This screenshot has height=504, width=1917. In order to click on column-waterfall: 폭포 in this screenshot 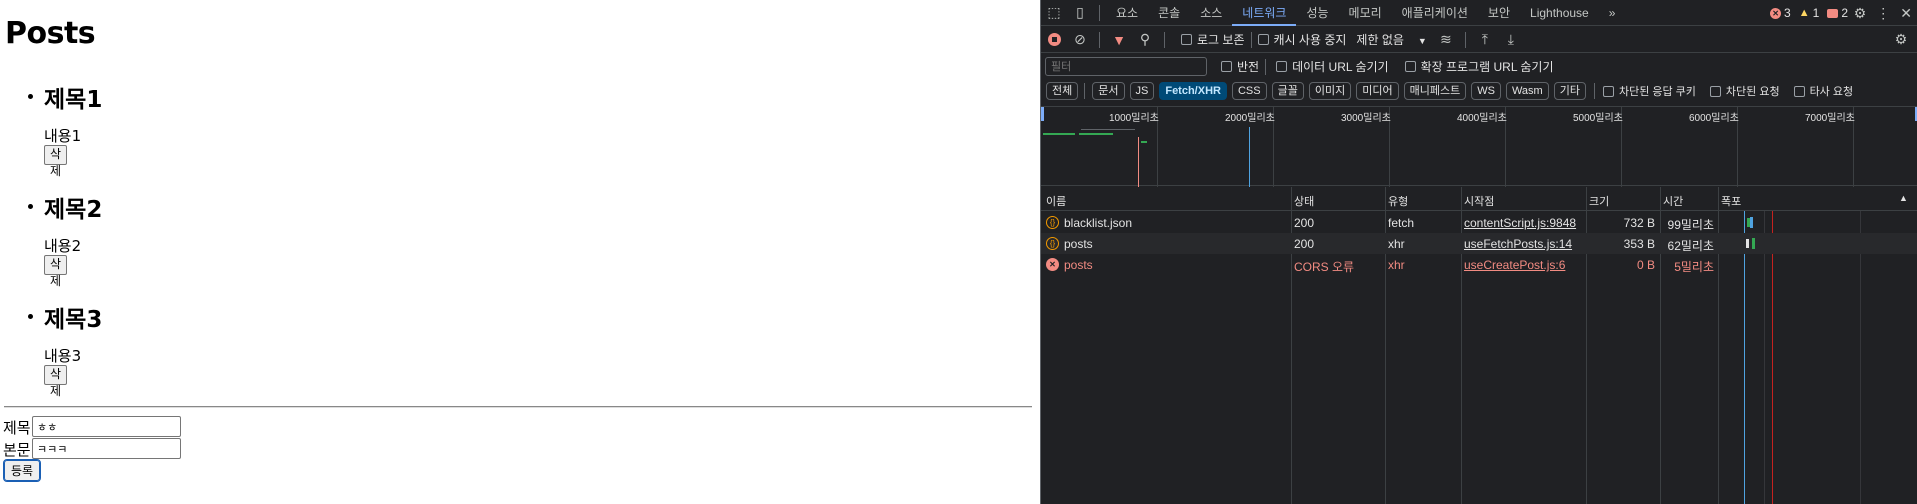, I will do `click(1731, 201)`.